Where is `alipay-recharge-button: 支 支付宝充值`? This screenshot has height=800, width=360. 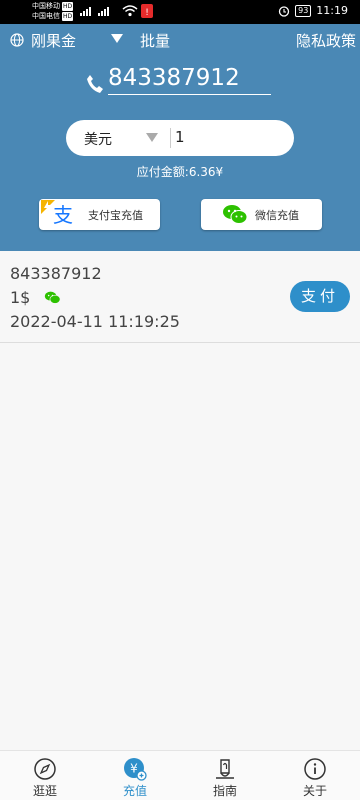 alipay-recharge-button: 支 支付宝充值 is located at coordinates (99, 214).